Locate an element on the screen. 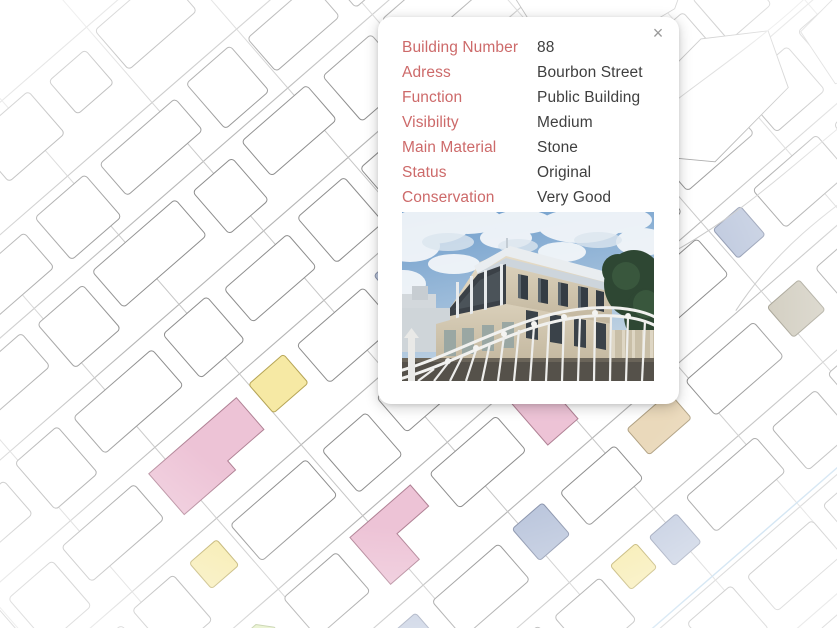 The image size is (837, 628). attr-label-visibility: Visibility is located at coordinates (430, 122).